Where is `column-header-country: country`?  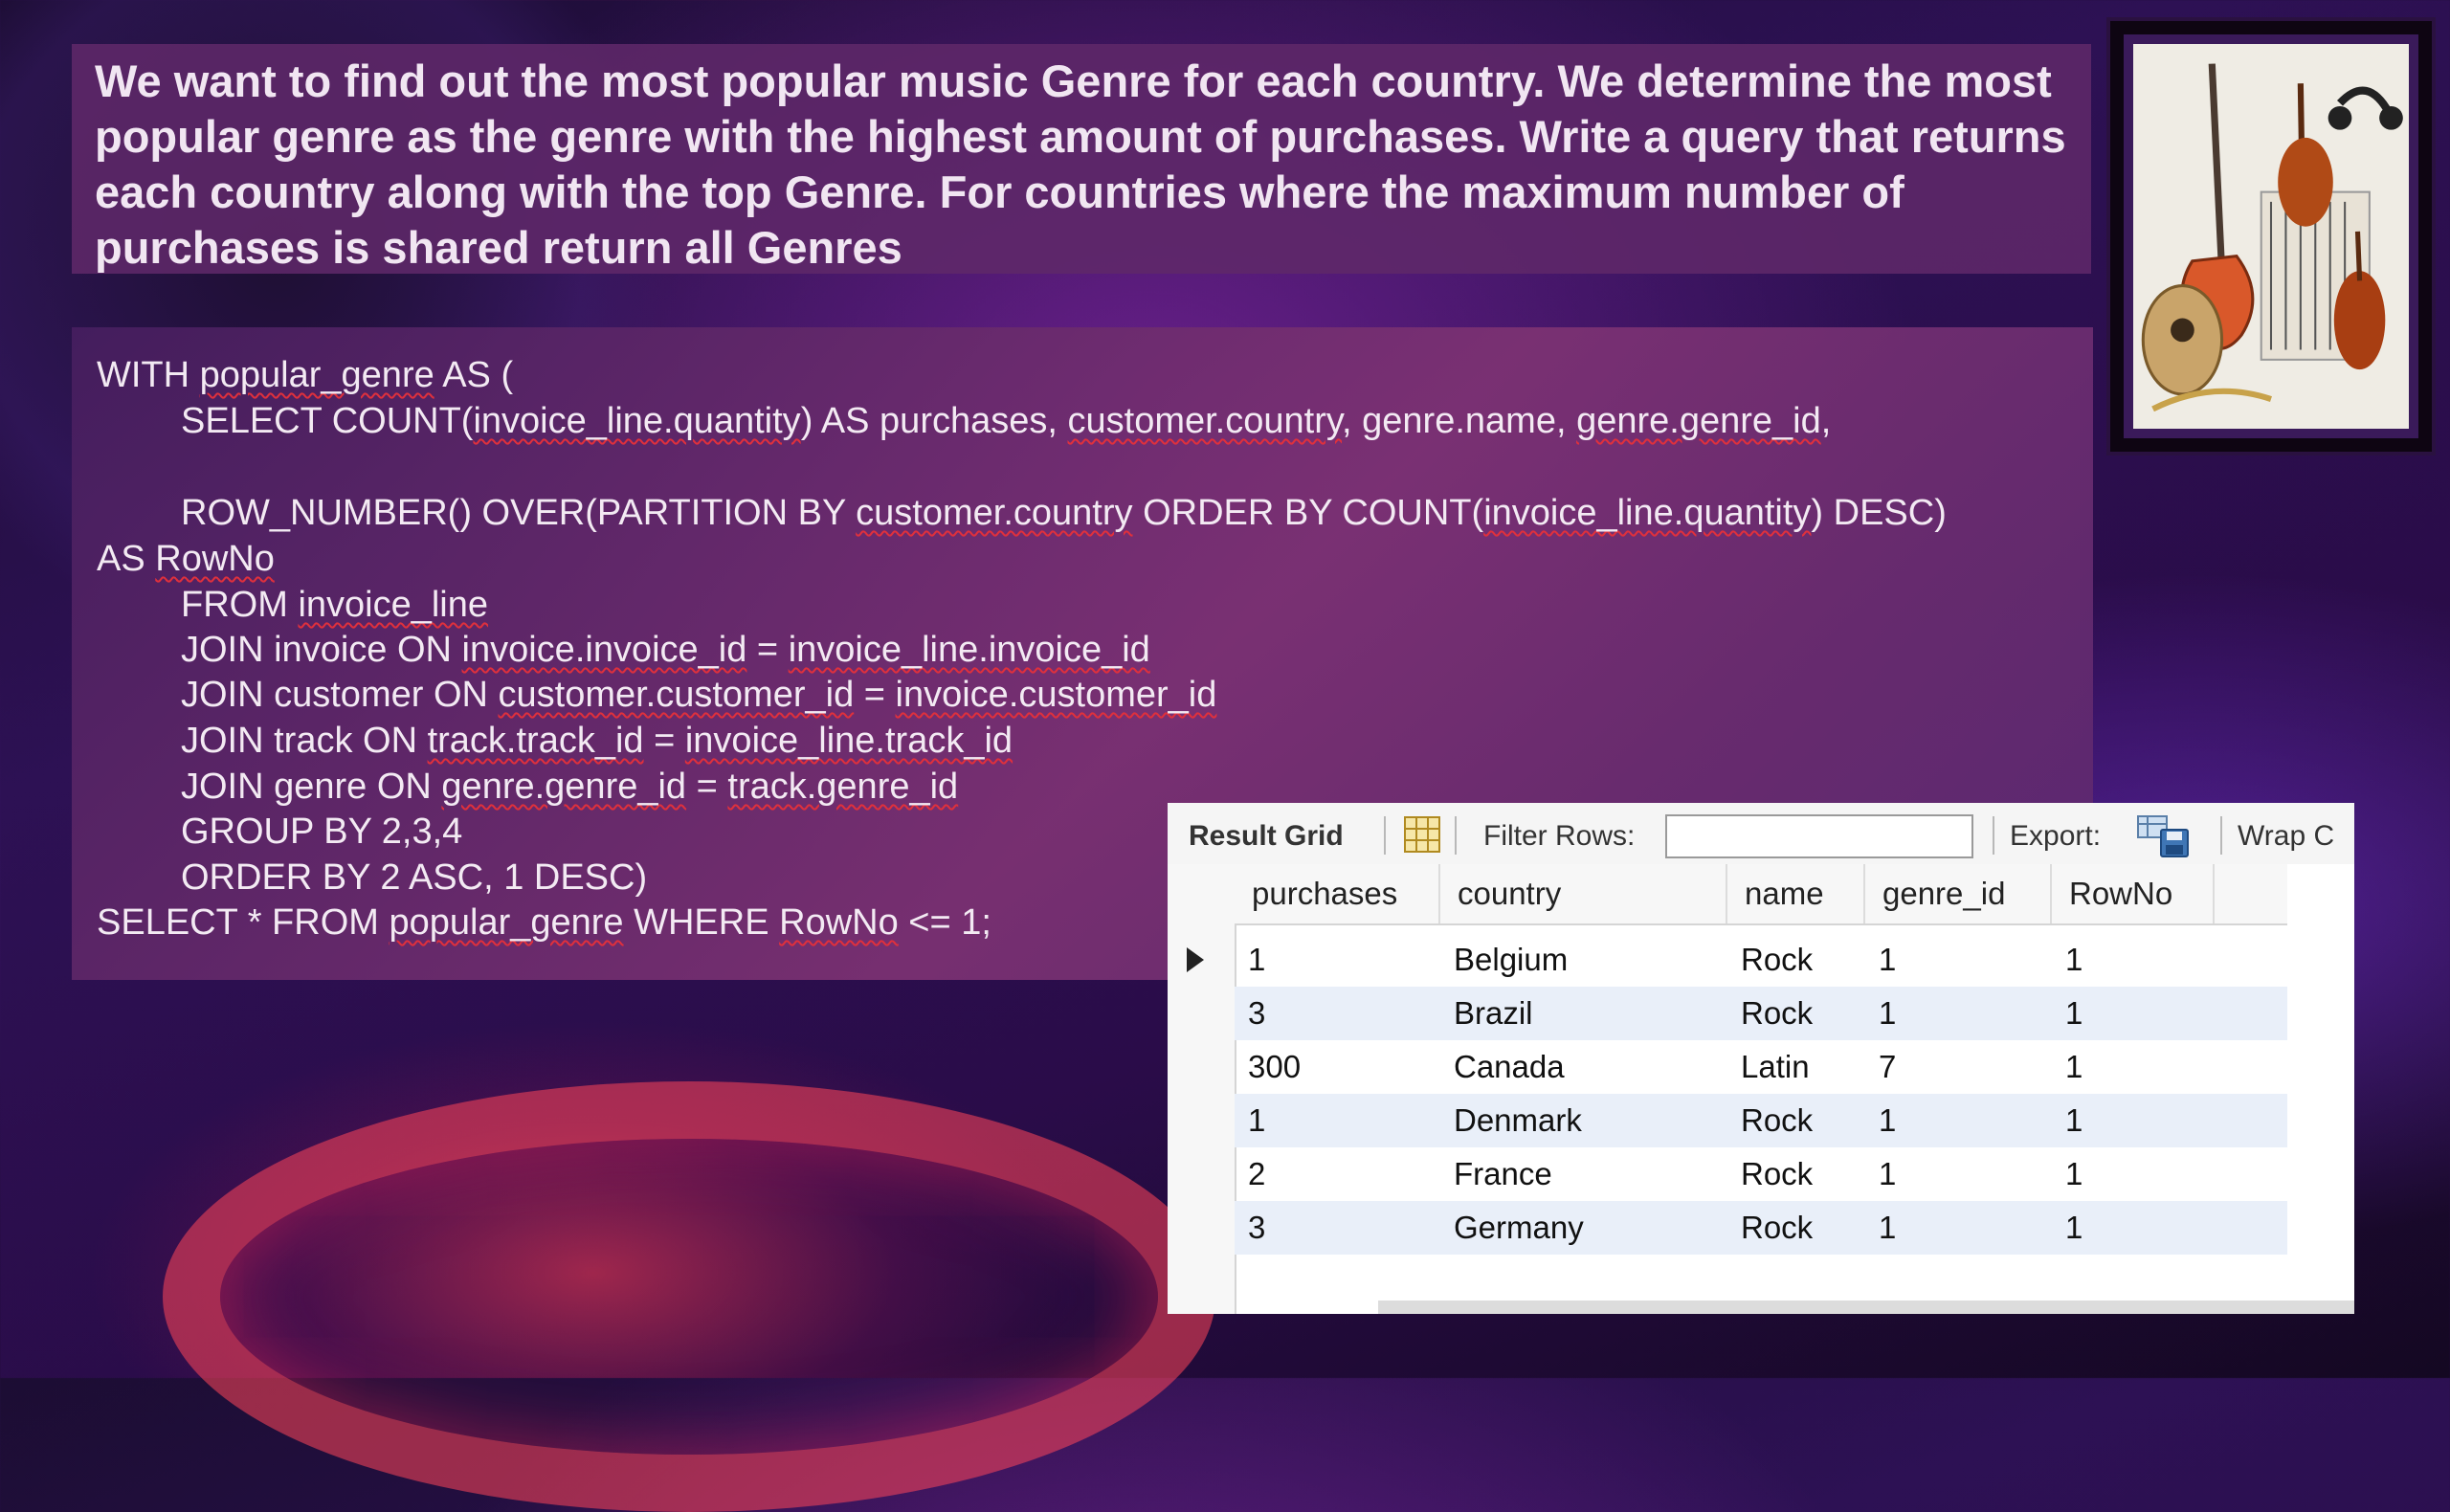
column-header-country: country is located at coordinates (1584, 893).